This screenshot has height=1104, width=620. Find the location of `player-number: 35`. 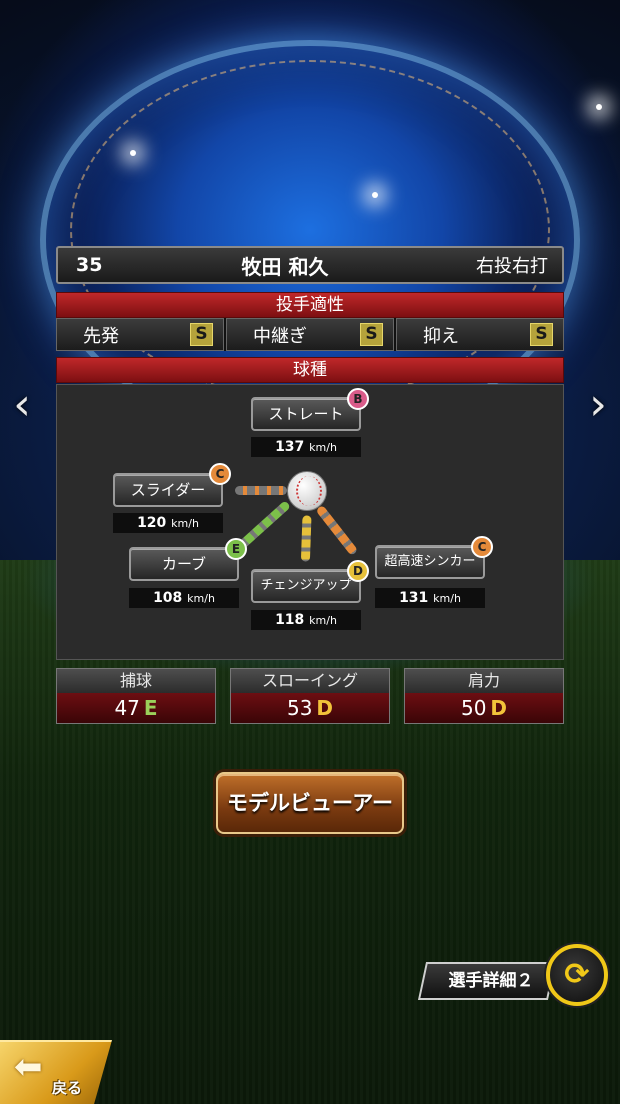

player-number: 35 is located at coordinates (89, 265).